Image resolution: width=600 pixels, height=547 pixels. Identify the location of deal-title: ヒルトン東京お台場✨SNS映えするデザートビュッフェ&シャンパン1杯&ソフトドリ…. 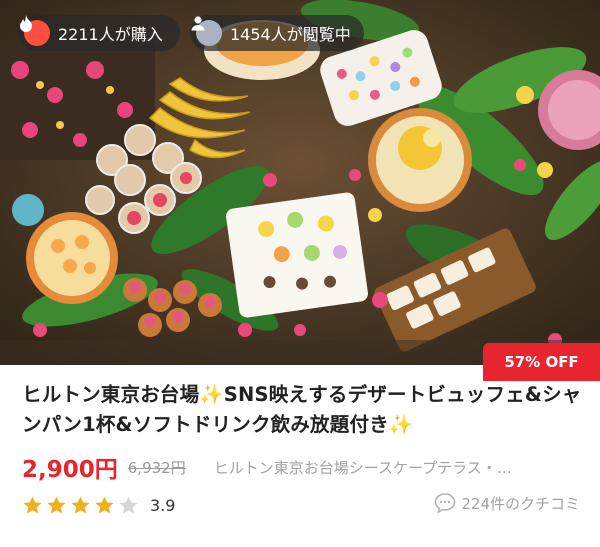
(302, 410).